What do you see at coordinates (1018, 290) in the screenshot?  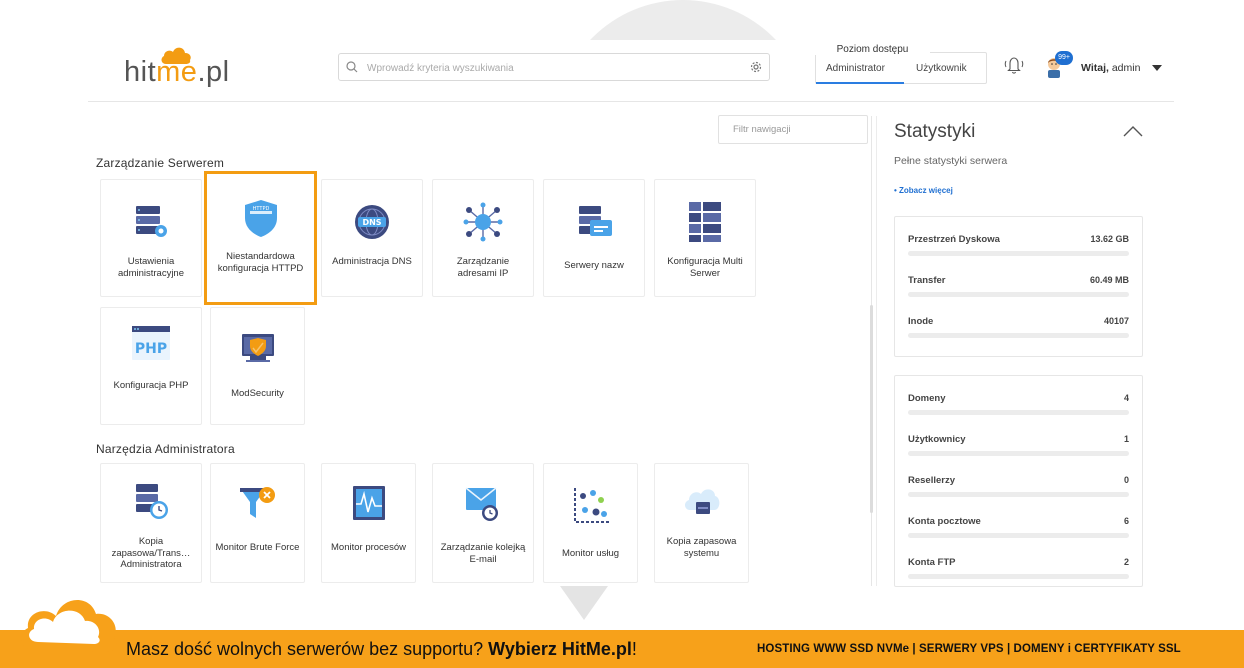 I see `stat-row-transfer: Transfer 60.49 MB` at bounding box center [1018, 290].